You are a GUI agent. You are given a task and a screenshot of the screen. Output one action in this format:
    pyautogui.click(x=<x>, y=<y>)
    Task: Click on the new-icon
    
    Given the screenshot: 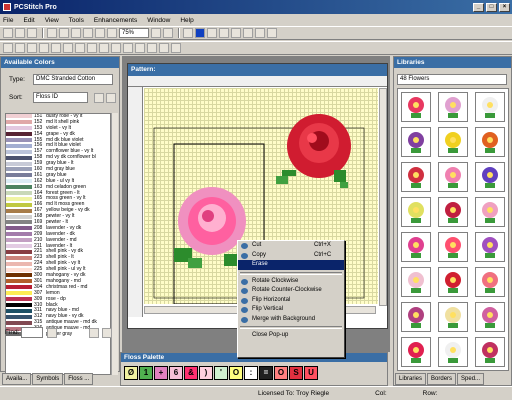 What is the action you would take?
    pyautogui.click(x=8, y=33)
    